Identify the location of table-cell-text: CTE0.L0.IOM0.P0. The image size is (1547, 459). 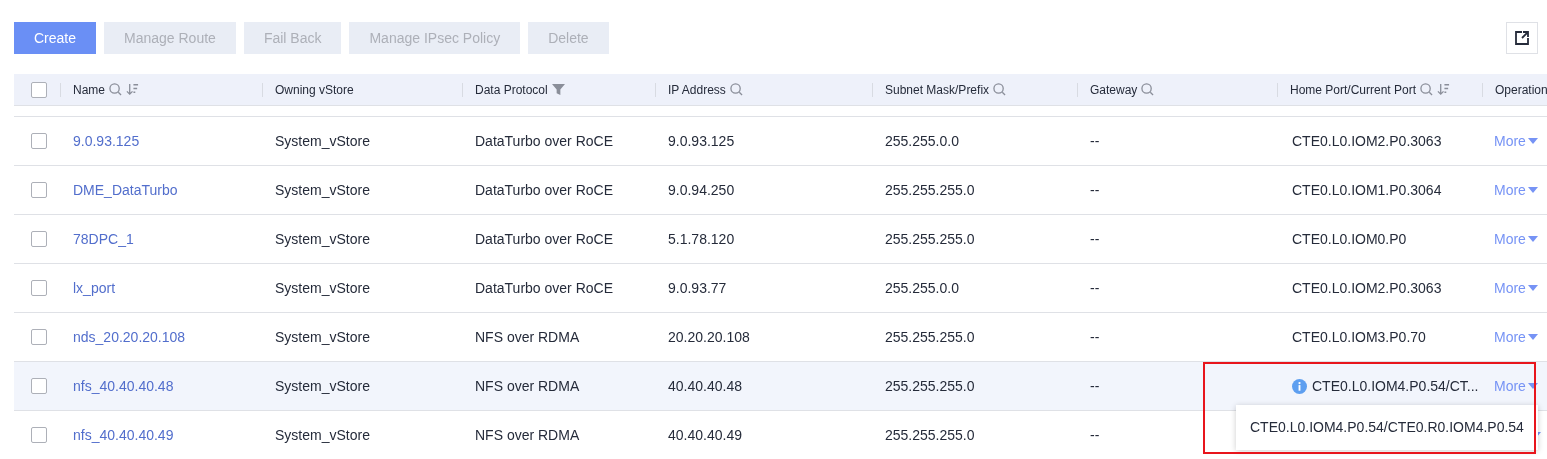
(1349, 239).